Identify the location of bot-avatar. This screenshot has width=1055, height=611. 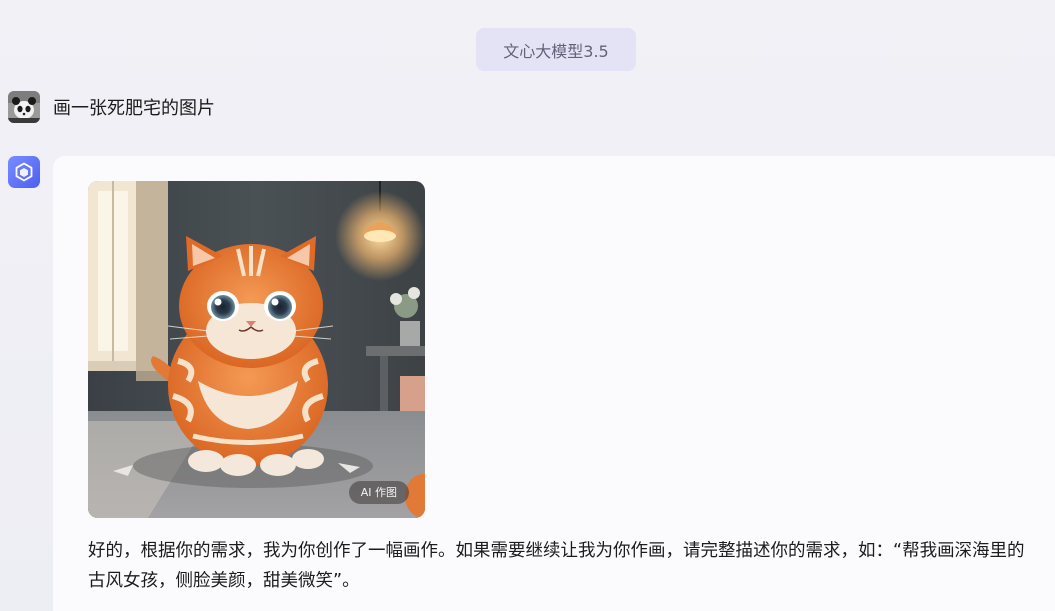
(24, 172).